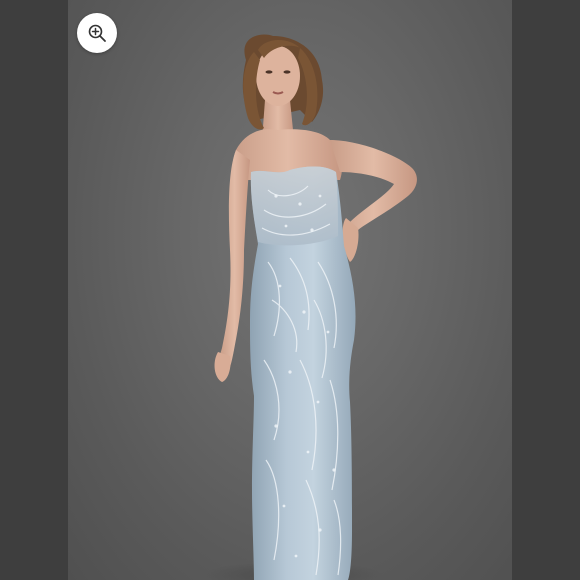 The image size is (580, 580). I want to click on left-letterbox, so click(34, 290).